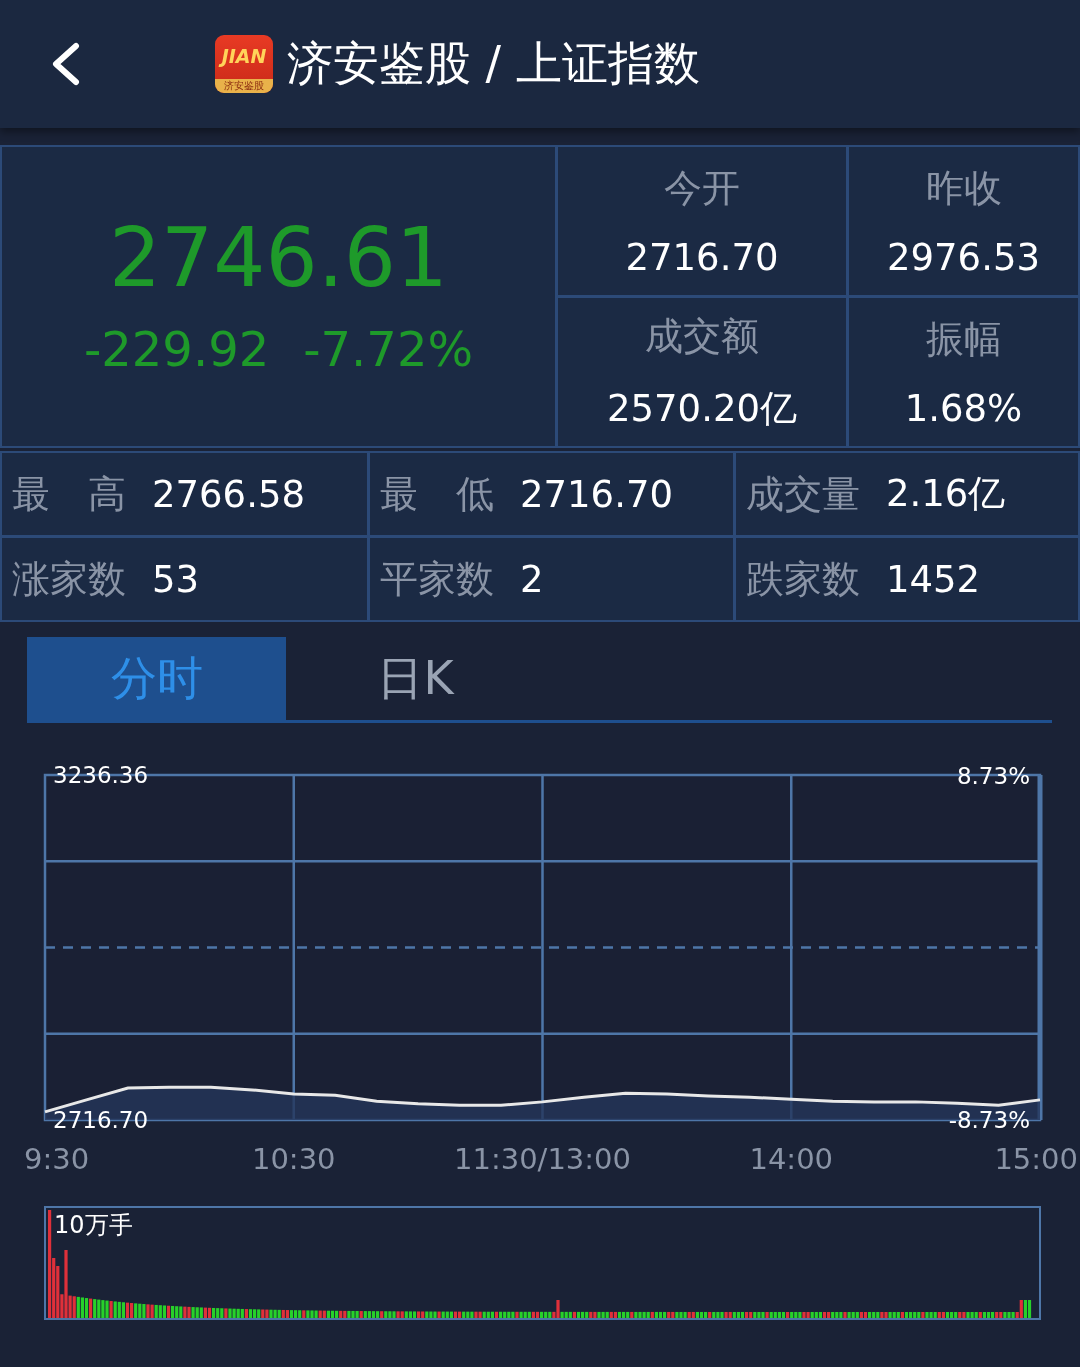 The height and width of the screenshot is (1367, 1080). Describe the element at coordinates (93, 1225) in the screenshot. I see `unit-label: 10万手` at that location.